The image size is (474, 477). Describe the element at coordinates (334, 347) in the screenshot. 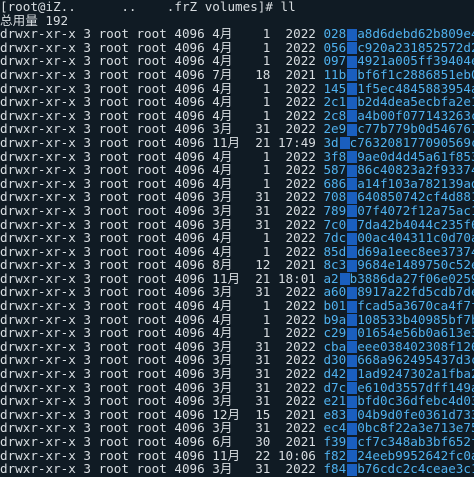

I see `directory-name: cba` at that location.